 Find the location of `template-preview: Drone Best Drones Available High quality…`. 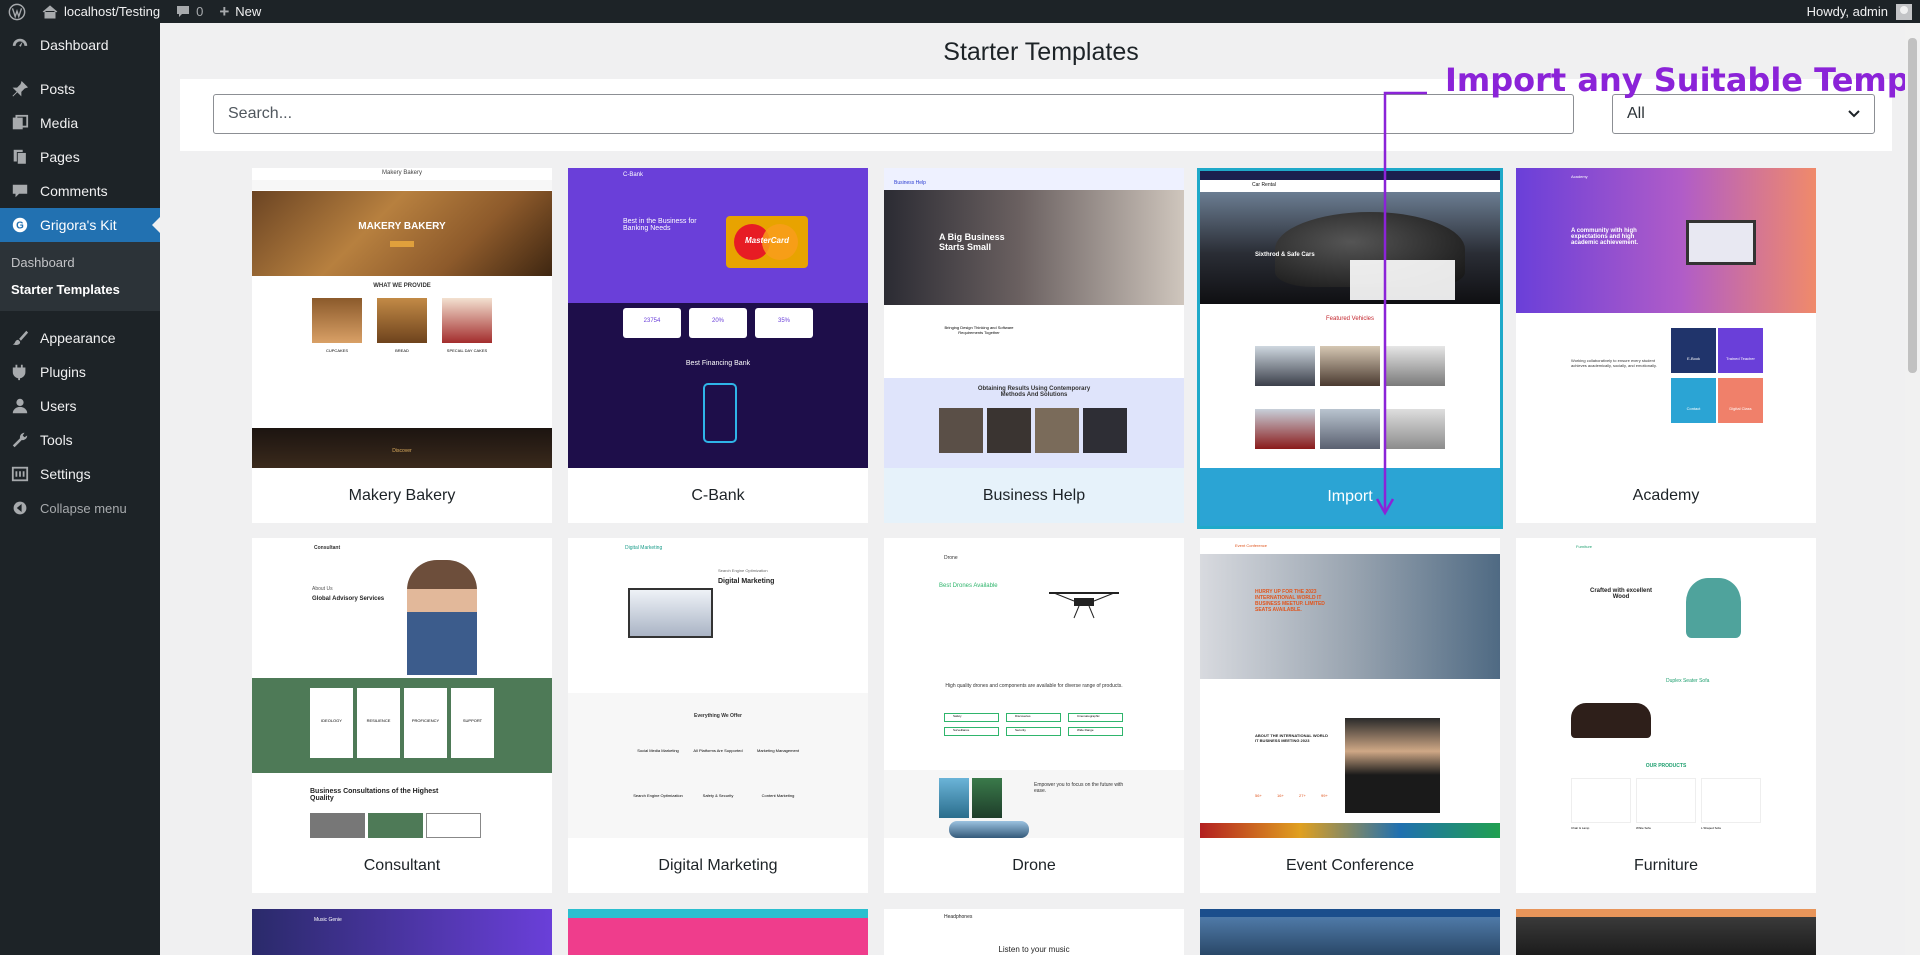

template-preview: Drone Best Drones Available High quality… is located at coordinates (1034, 688).